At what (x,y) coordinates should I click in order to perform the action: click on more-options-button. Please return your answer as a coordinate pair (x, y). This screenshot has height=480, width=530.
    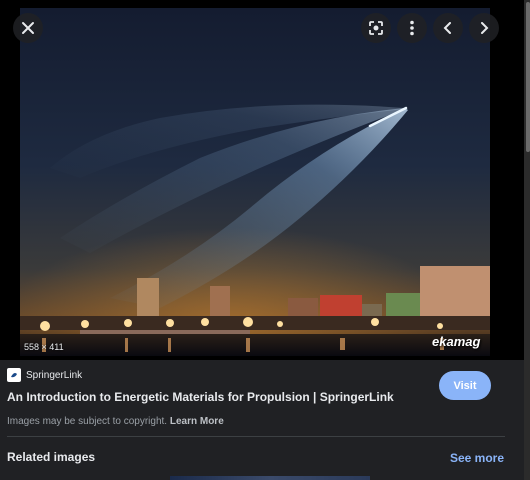
    Looking at the image, I should click on (412, 28).